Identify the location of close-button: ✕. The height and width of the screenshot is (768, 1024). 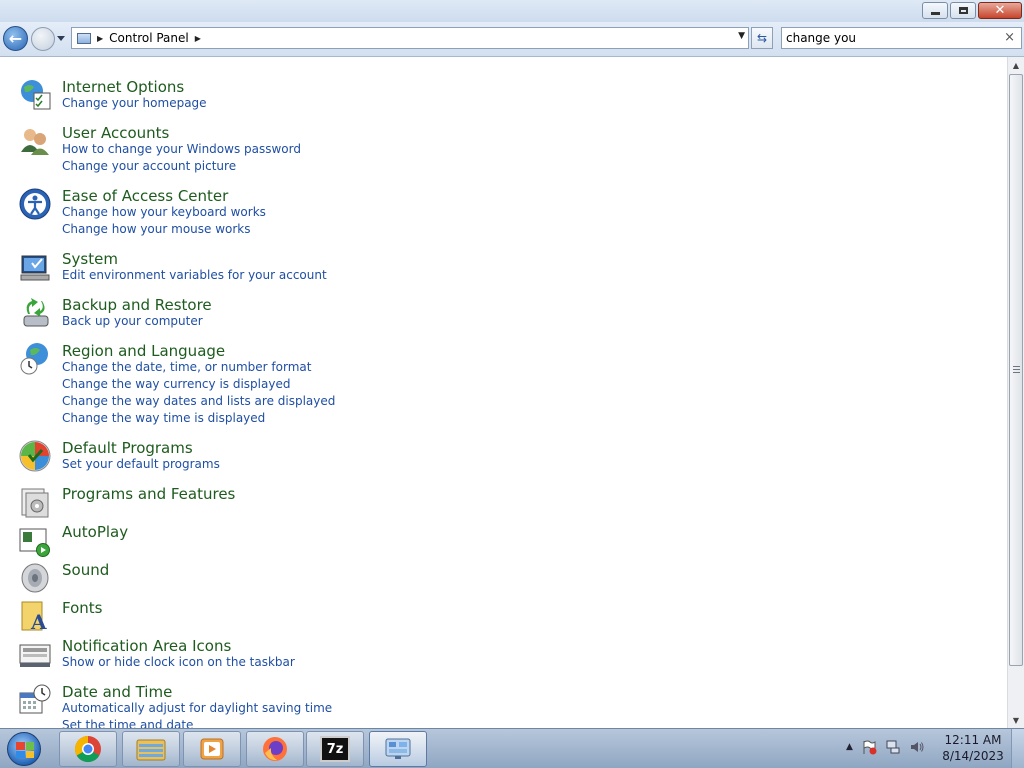
(1000, 10).